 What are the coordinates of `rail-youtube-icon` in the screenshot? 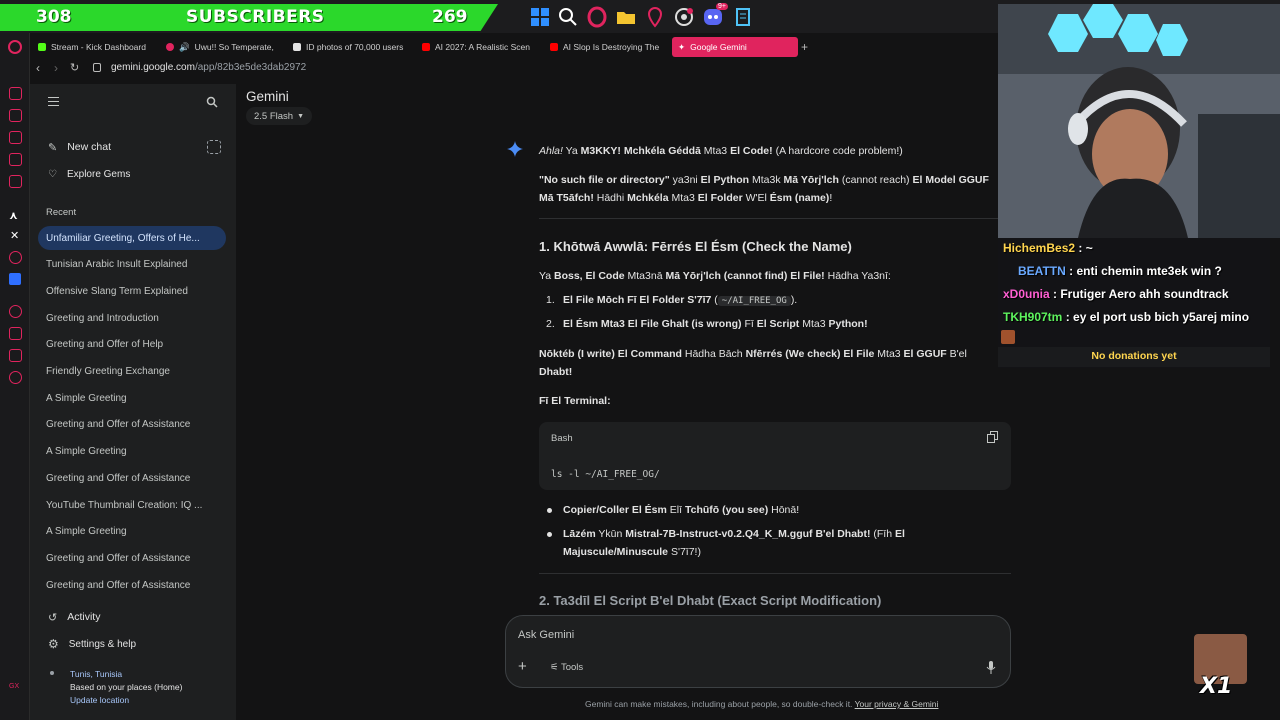 It's located at (15, 257).